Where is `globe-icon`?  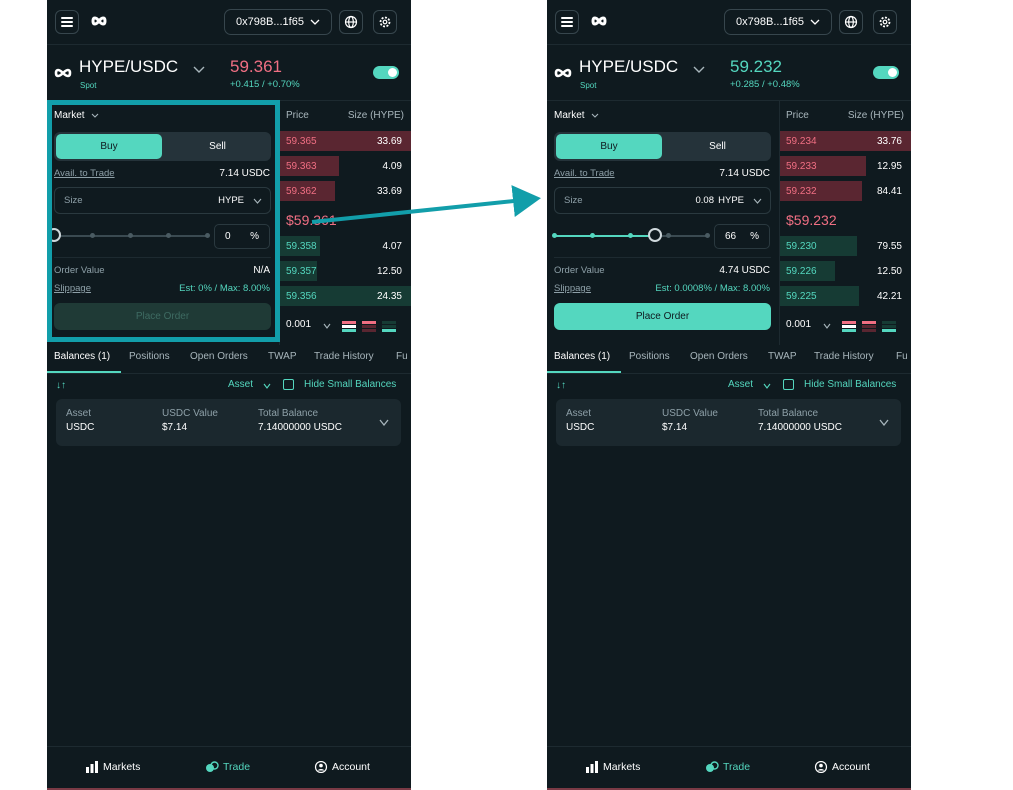
globe-icon is located at coordinates (351, 22).